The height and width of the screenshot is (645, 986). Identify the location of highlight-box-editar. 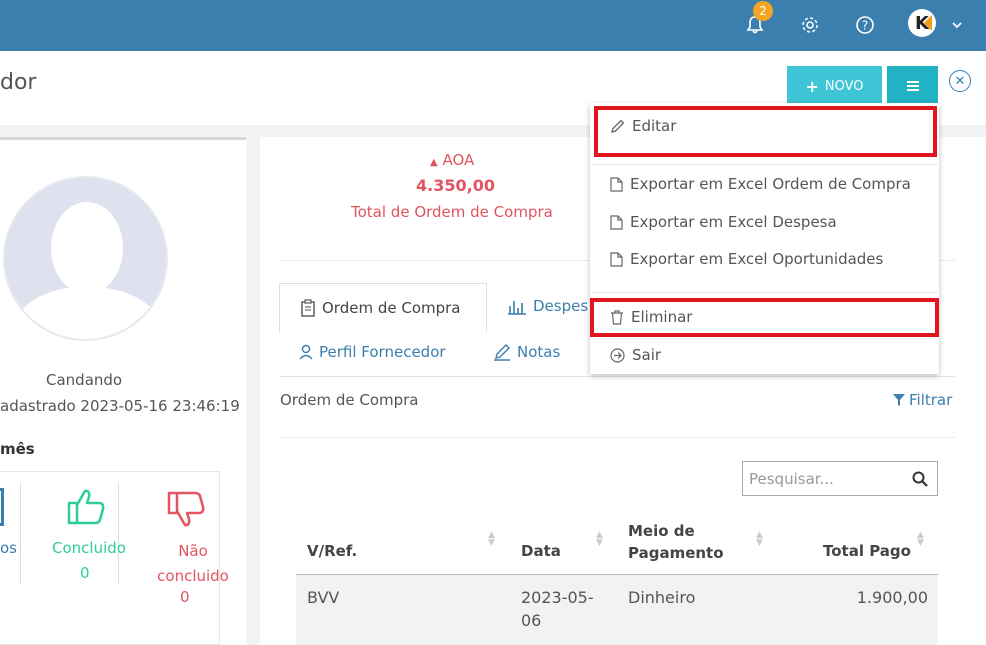
(765, 131).